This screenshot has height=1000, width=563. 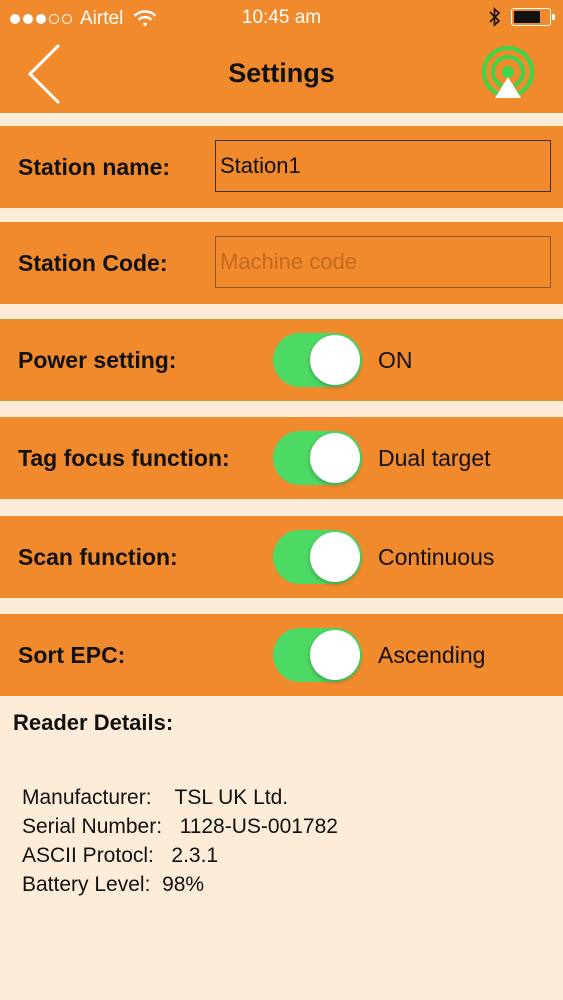 What do you see at coordinates (86, 884) in the screenshot?
I see `battery-level-label: Battery Level:` at bounding box center [86, 884].